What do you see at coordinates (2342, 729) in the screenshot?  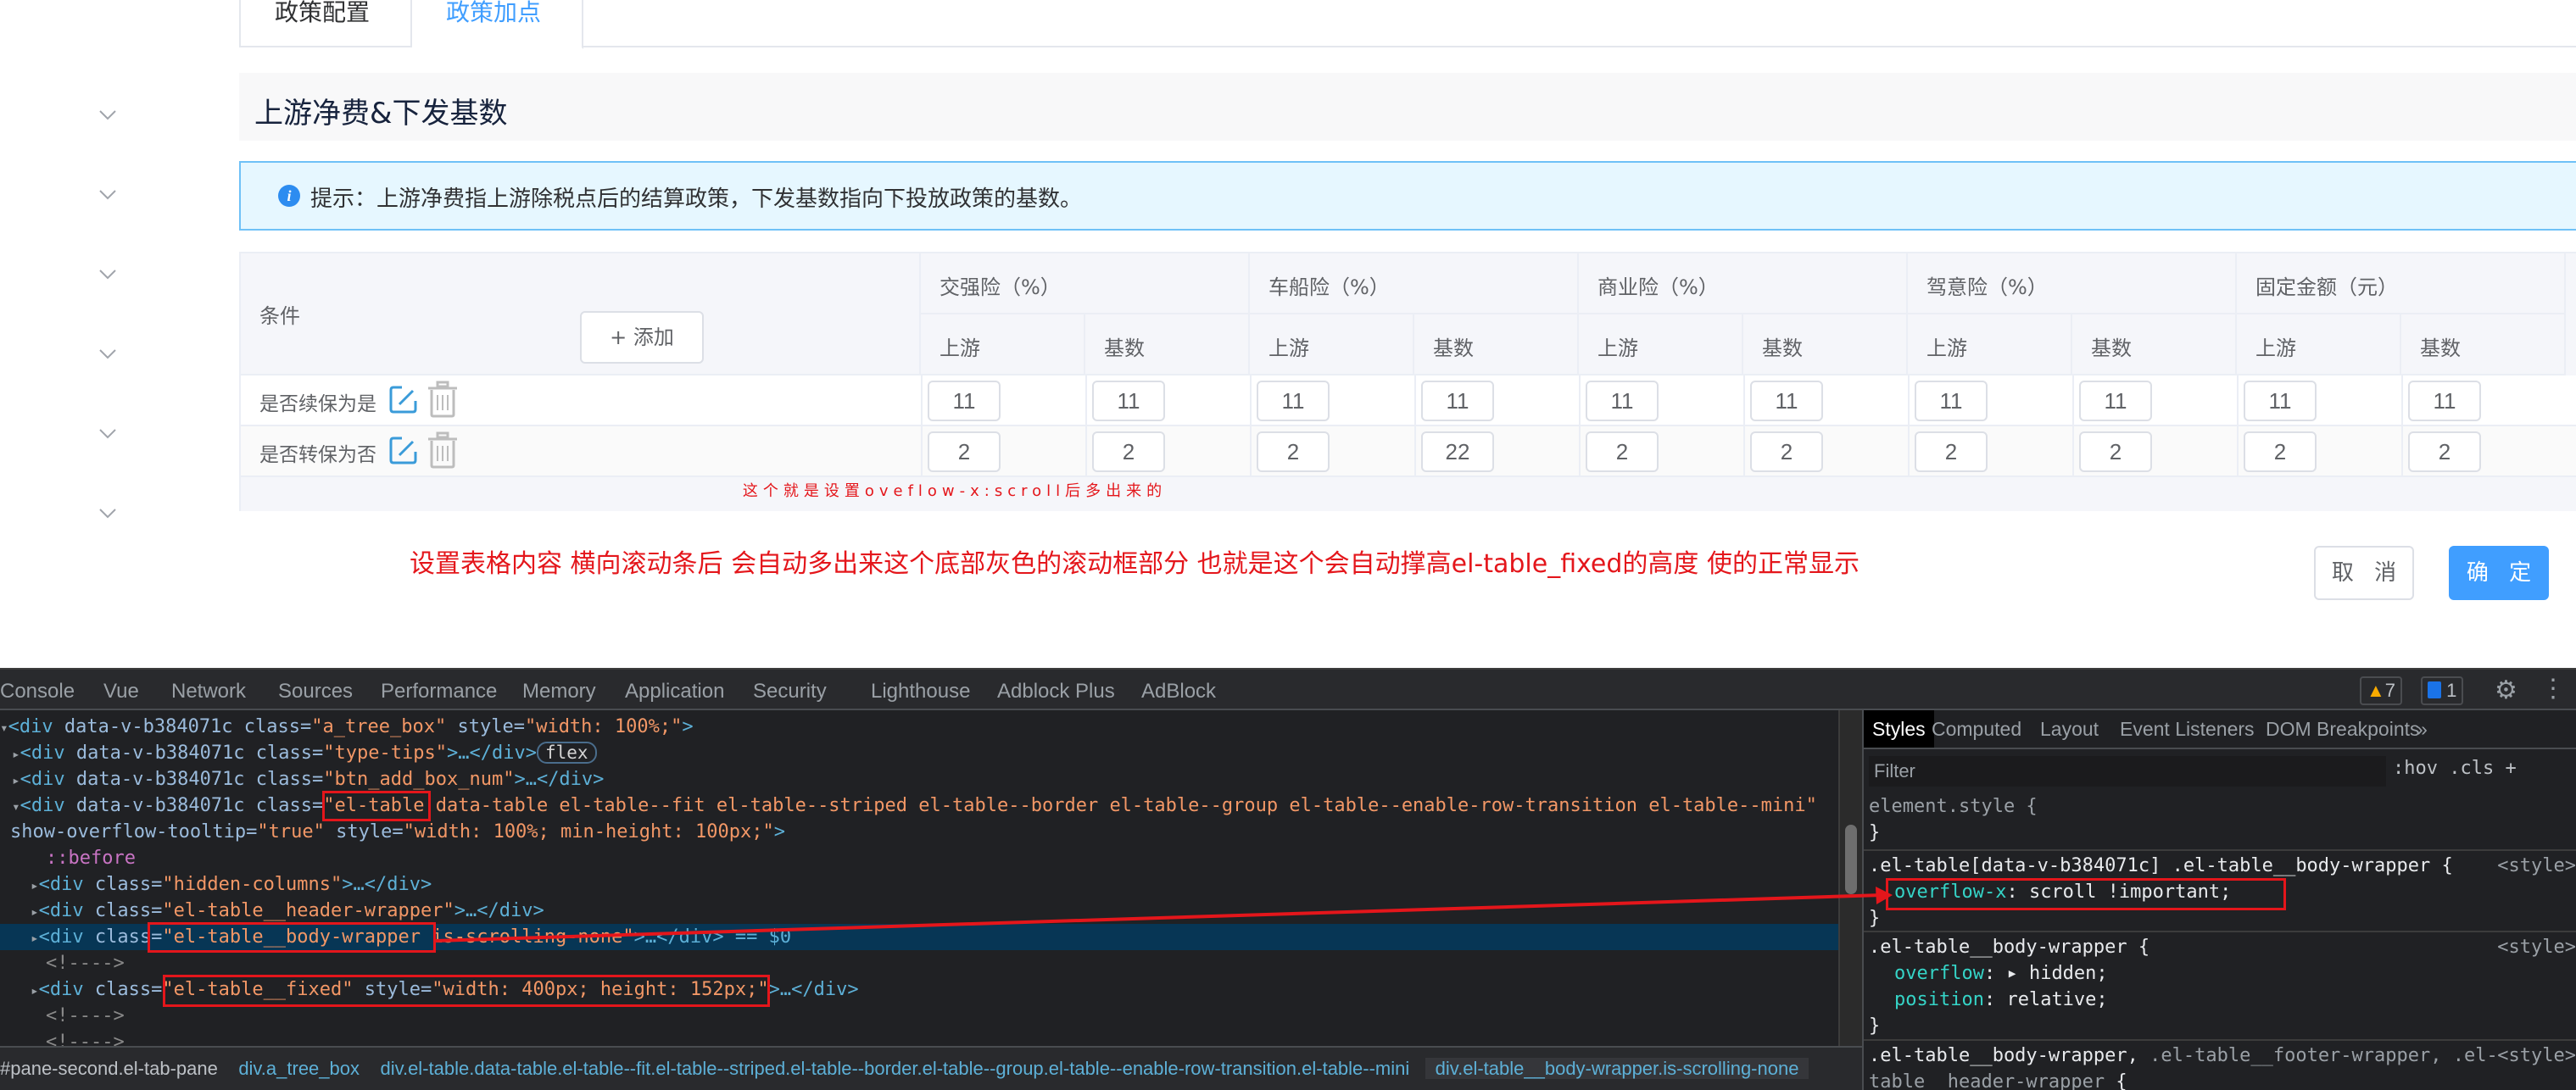 I see `tab-dom-breakpoints: DOM Breakpoints` at bounding box center [2342, 729].